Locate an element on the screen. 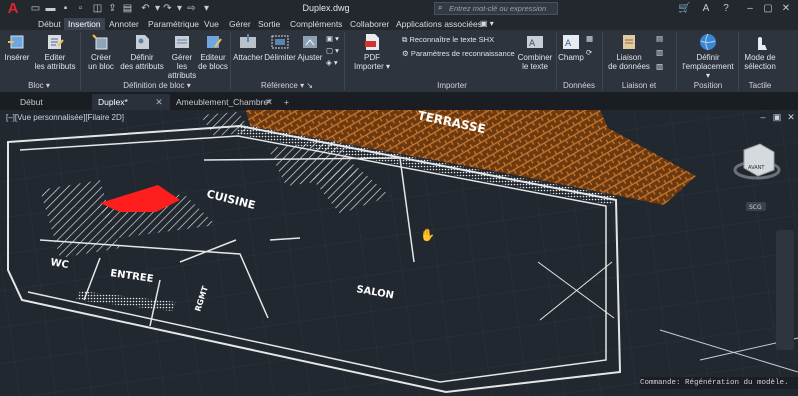 The image size is (798, 396). define-attributes-icon is located at coordinates (142, 42).